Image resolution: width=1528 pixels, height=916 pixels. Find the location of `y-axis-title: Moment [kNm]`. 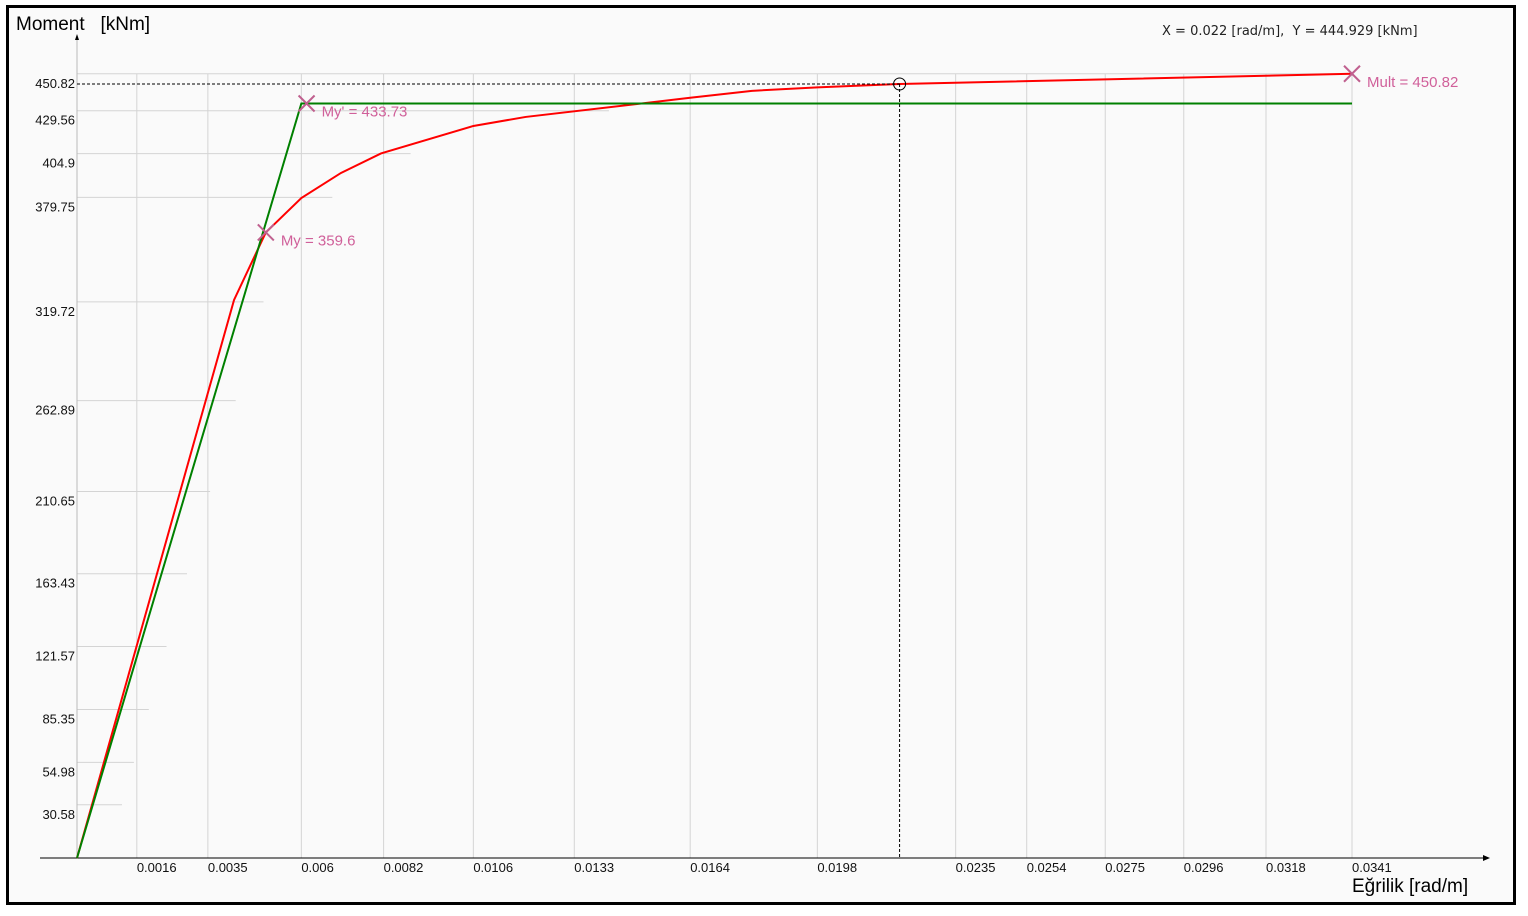

y-axis-title: Moment [kNm] is located at coordinates (83, 24).